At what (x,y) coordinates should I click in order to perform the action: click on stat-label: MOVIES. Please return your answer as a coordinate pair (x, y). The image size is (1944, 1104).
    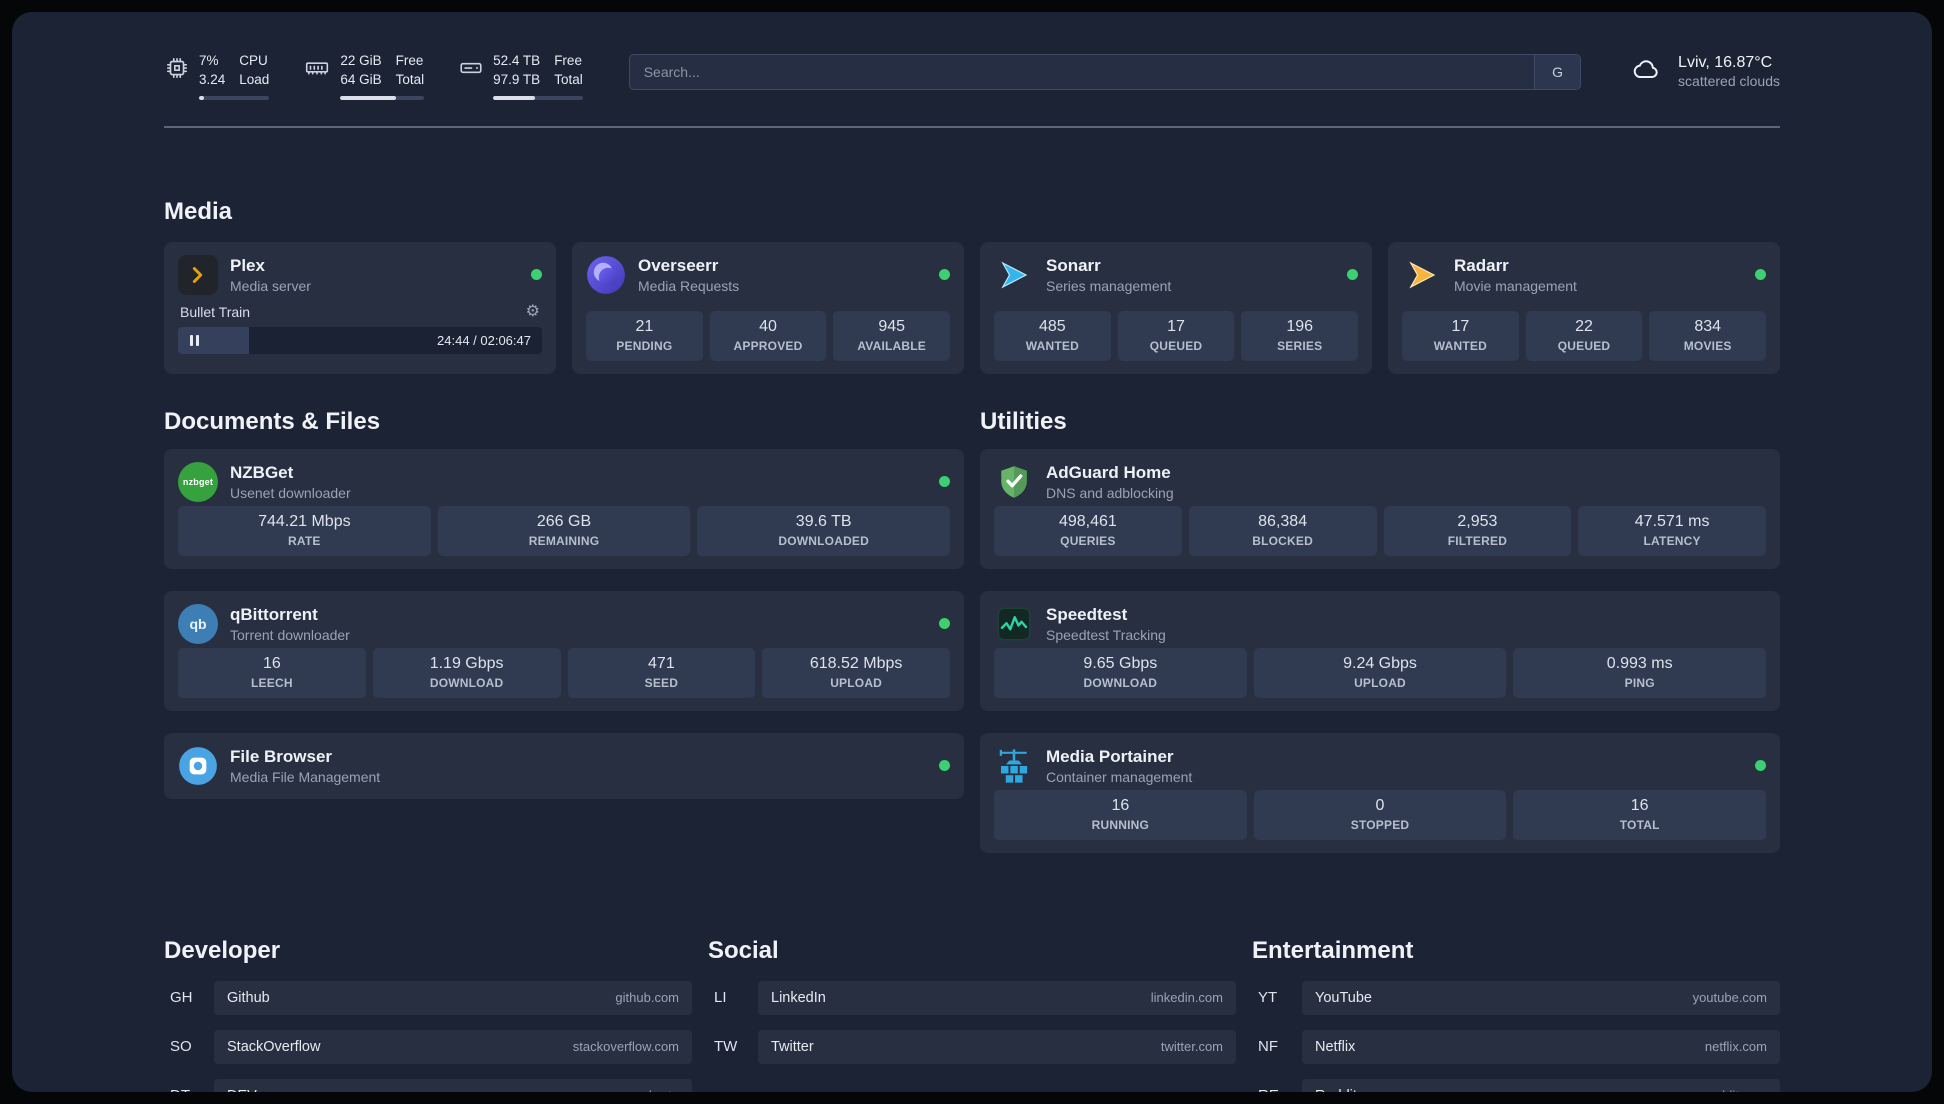
    Looking at the image, I should click on (1707, 345).